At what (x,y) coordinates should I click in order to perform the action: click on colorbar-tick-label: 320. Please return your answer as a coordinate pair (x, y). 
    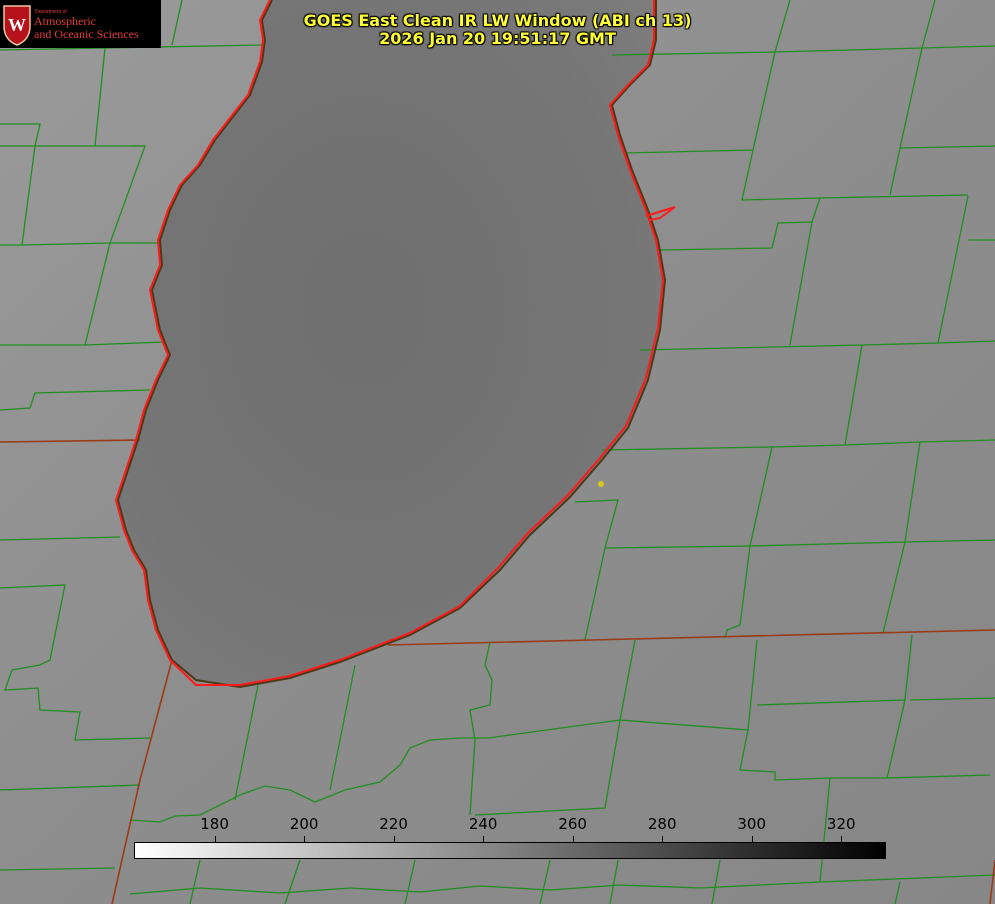
    Looking at the image, I should click on (841, 824).